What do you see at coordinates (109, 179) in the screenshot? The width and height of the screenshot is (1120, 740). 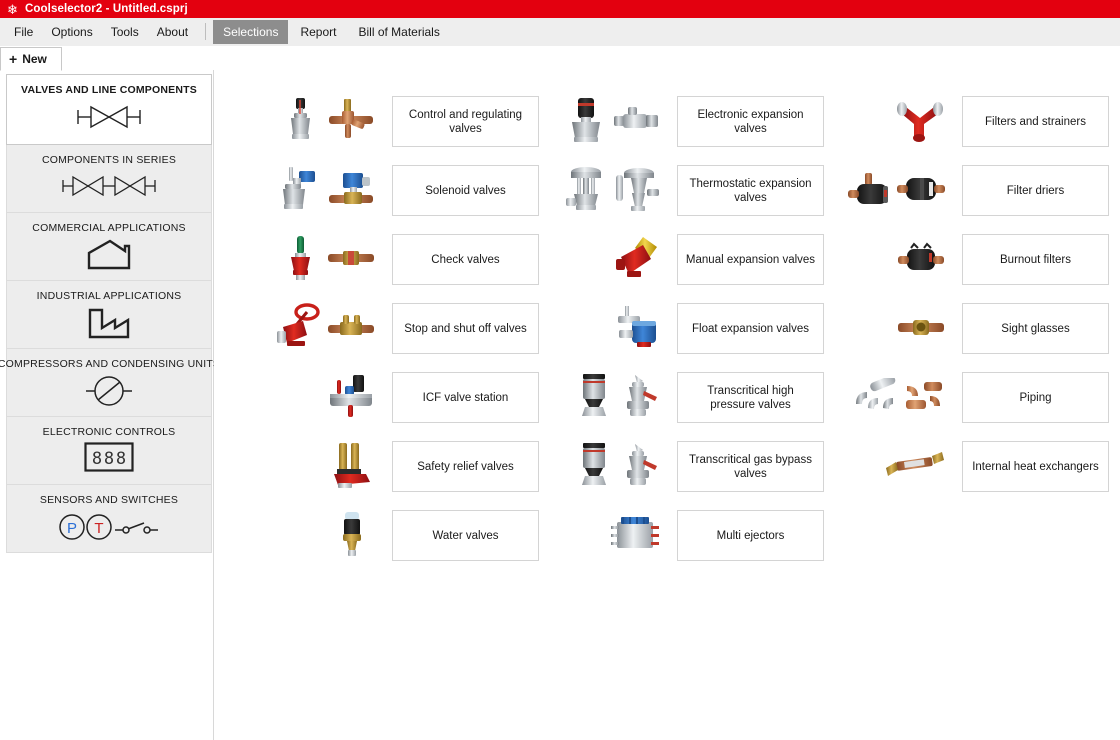 I see `sidebar-item-components-in-series: COMPONENTS IN SERIES` at bounding box center [109, 179].